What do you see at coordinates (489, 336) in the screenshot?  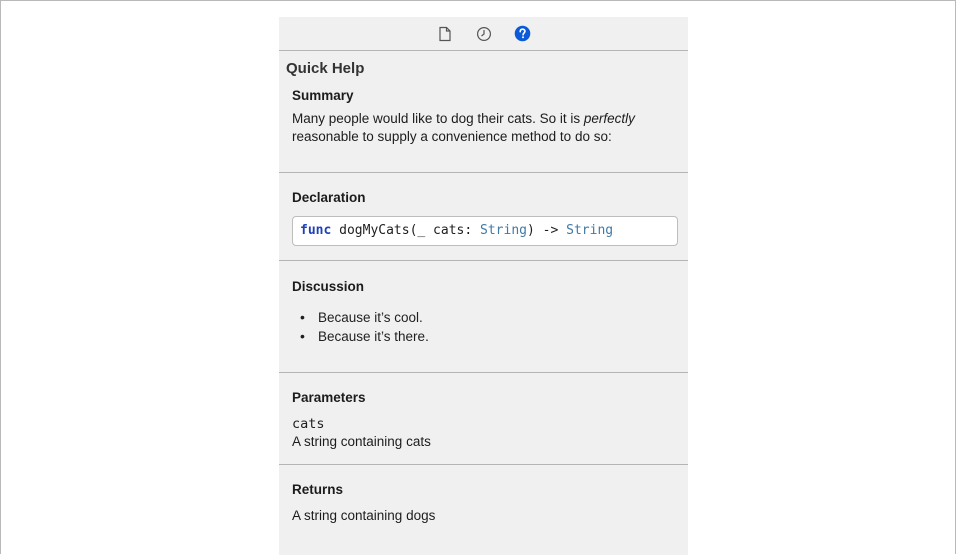 I see `list-item: Because it’s there.` at bounding box center [489, 336].